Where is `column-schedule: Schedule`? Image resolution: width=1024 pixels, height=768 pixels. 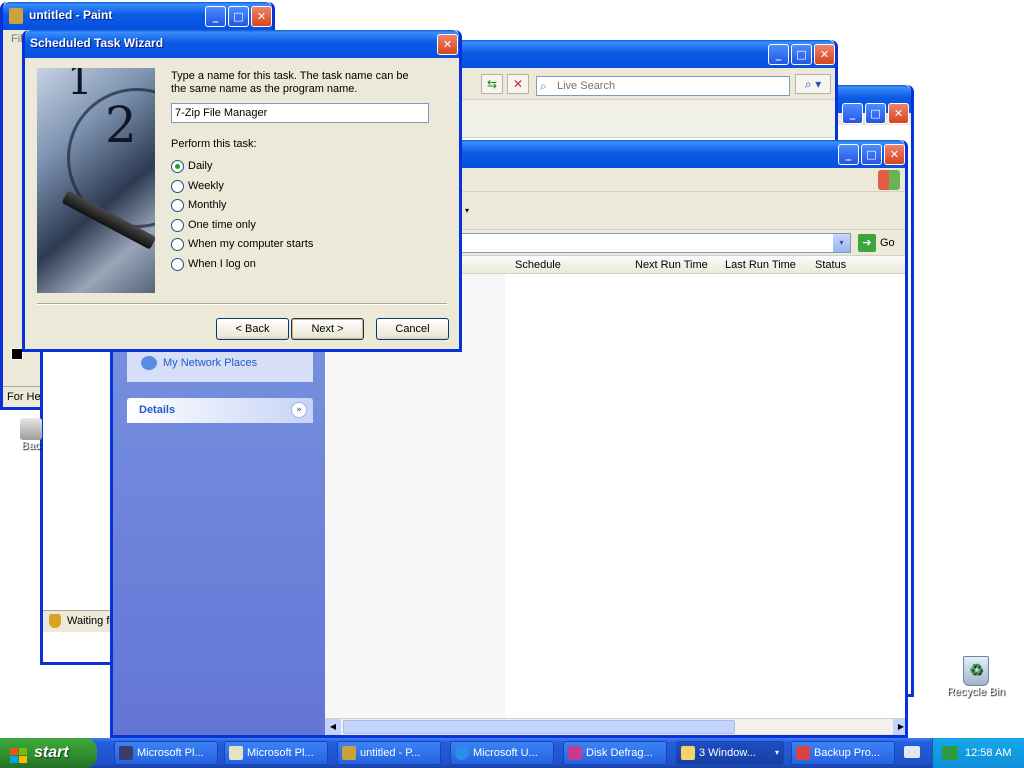
column-schedule: Schedule is located at coordinates (538, 265).